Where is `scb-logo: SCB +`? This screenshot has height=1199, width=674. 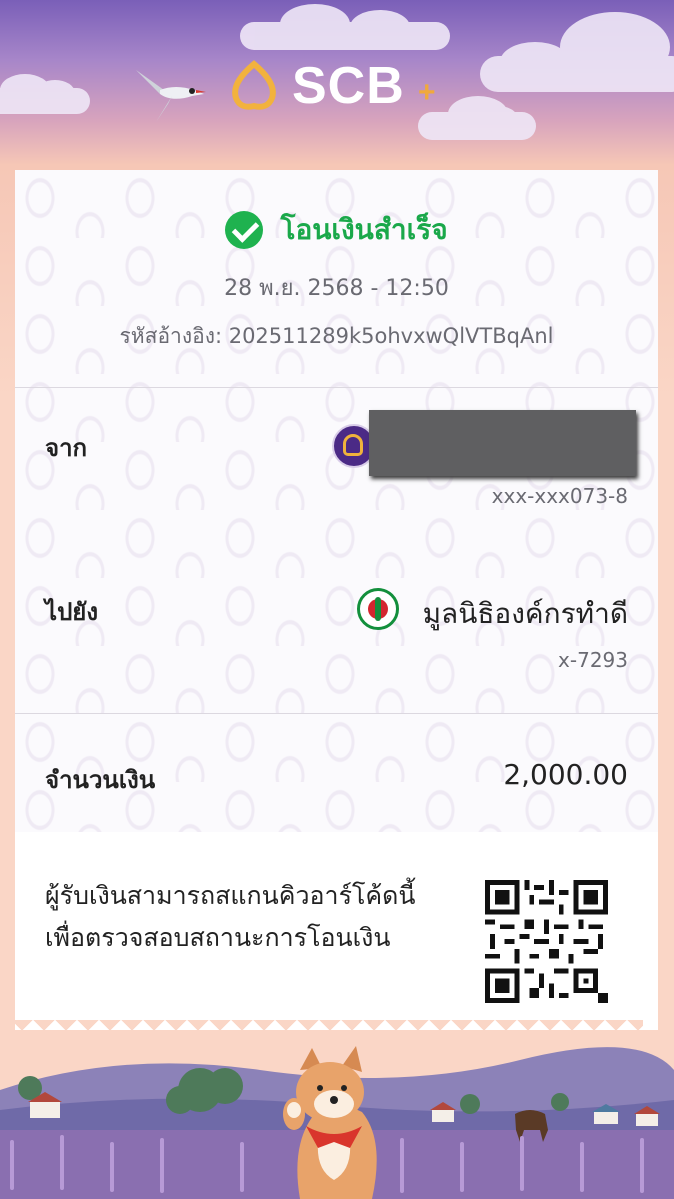 scb-logo: SCB + is located at coordinates (343, 87).